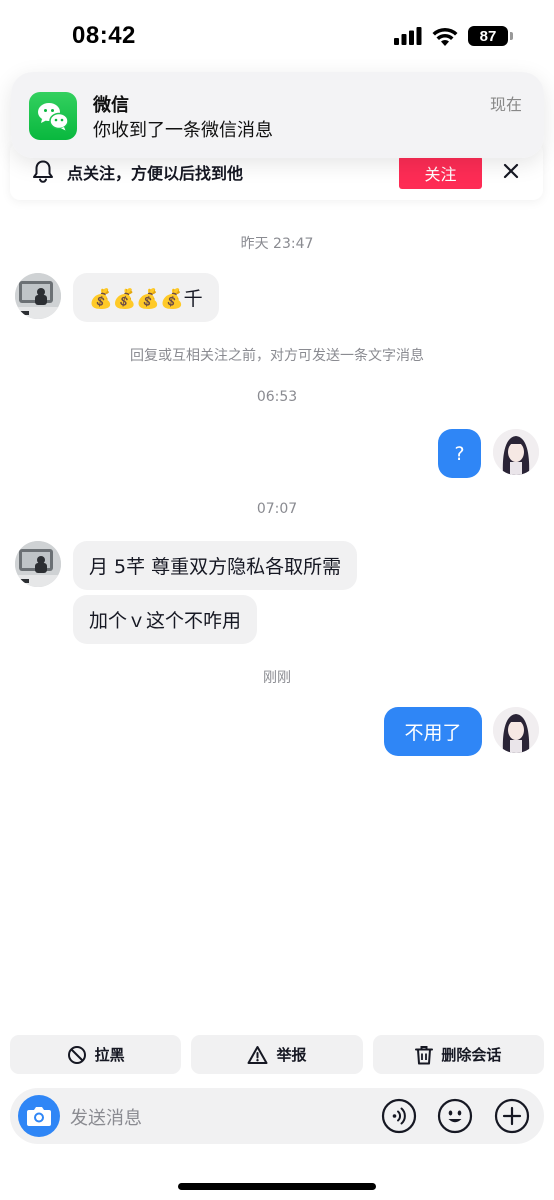 The image size is (554, 1200). Describe the element at coordinates (277, 1186) in the screenshot. I see `home-indicator` at that location.